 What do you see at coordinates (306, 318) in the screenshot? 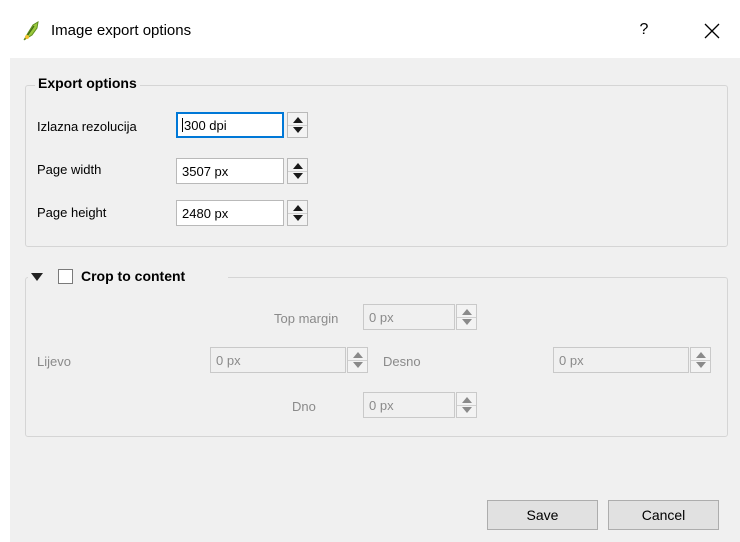
I see `top-margin-label: Top margin` at bounding box center [306, 318].